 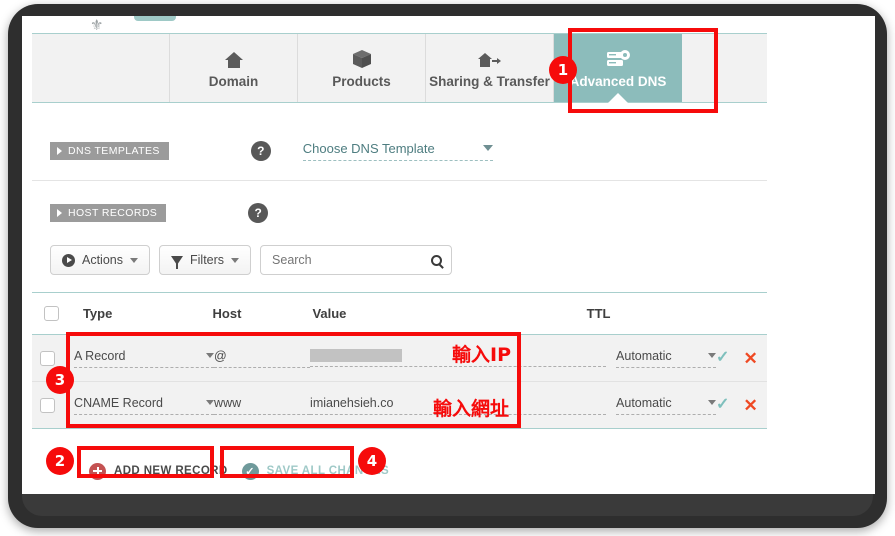 I want to click on table-header-row: Type Host Value TTL, so click(x=399, y=313).